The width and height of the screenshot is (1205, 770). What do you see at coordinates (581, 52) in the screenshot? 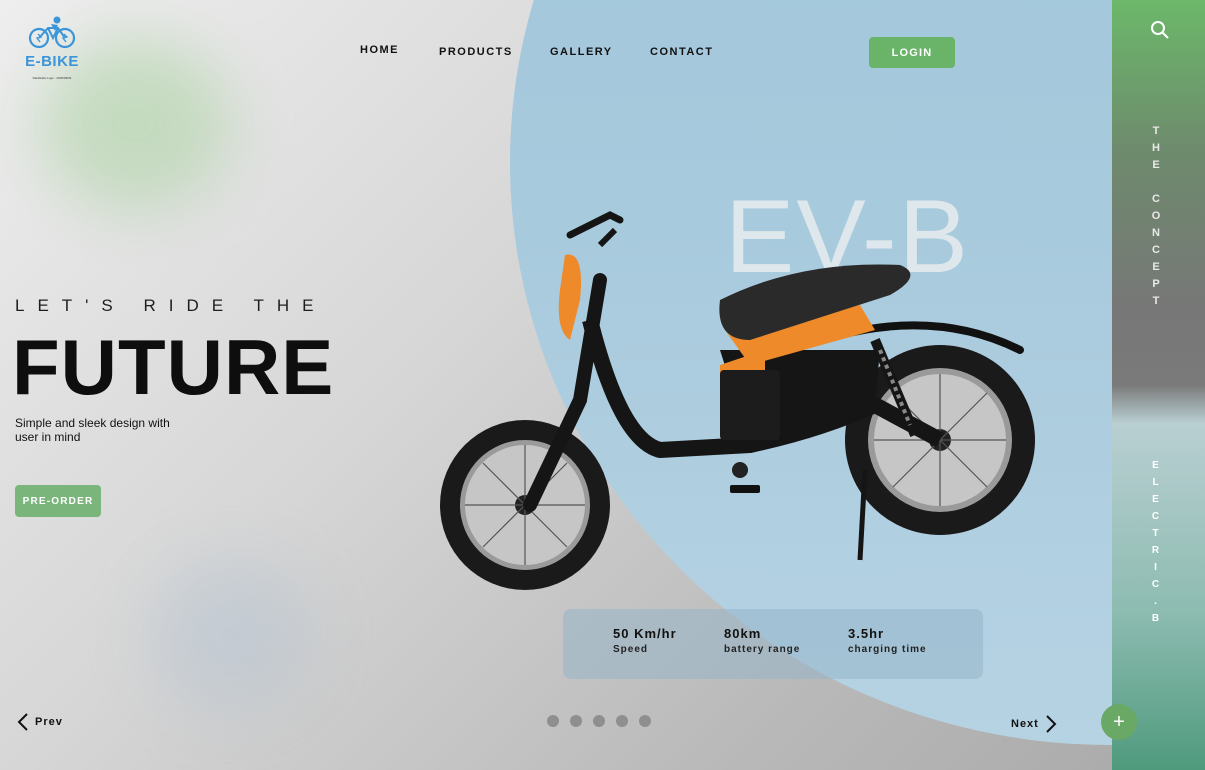
I see `nav-gallery: GALLERY` at bounding box center [581, 52].